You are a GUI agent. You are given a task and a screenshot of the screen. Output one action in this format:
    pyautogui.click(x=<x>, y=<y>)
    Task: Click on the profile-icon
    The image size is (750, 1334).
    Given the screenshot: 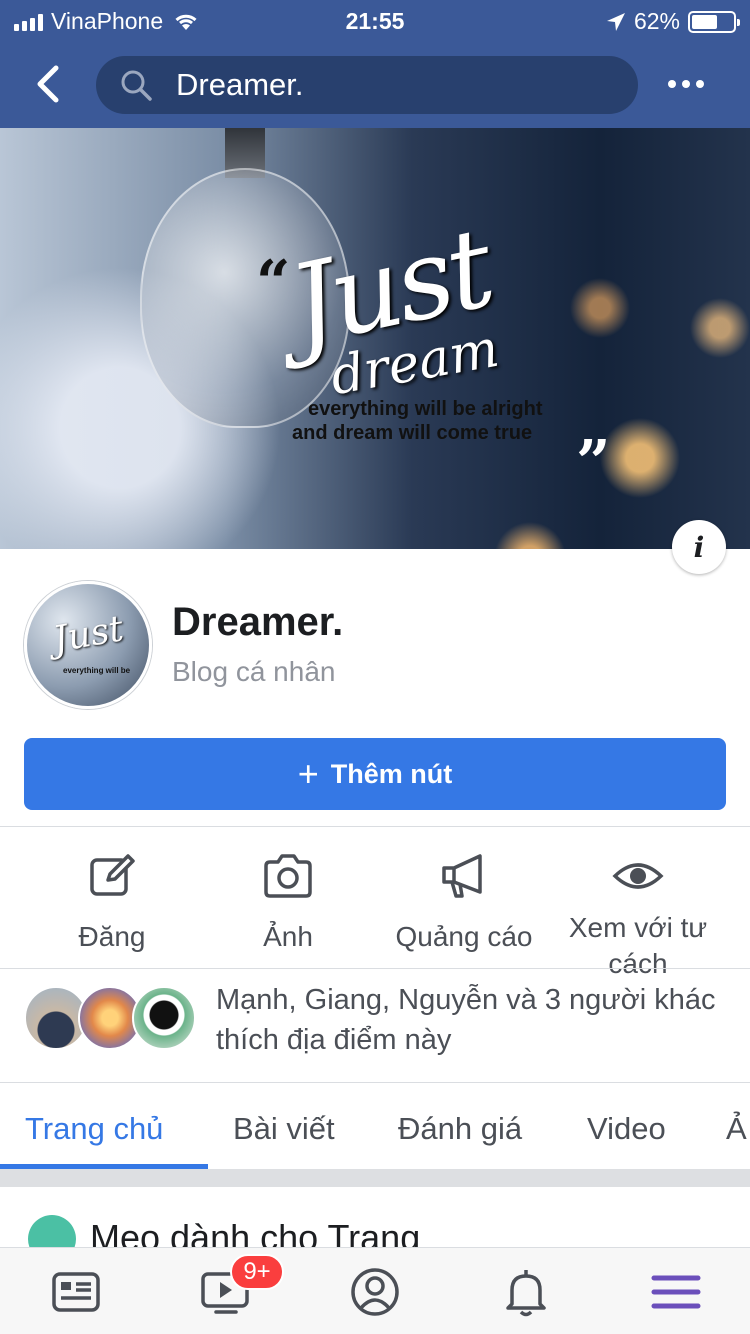 What is the action you would take?
    pyautogui.click(x=375, y=1292)
    